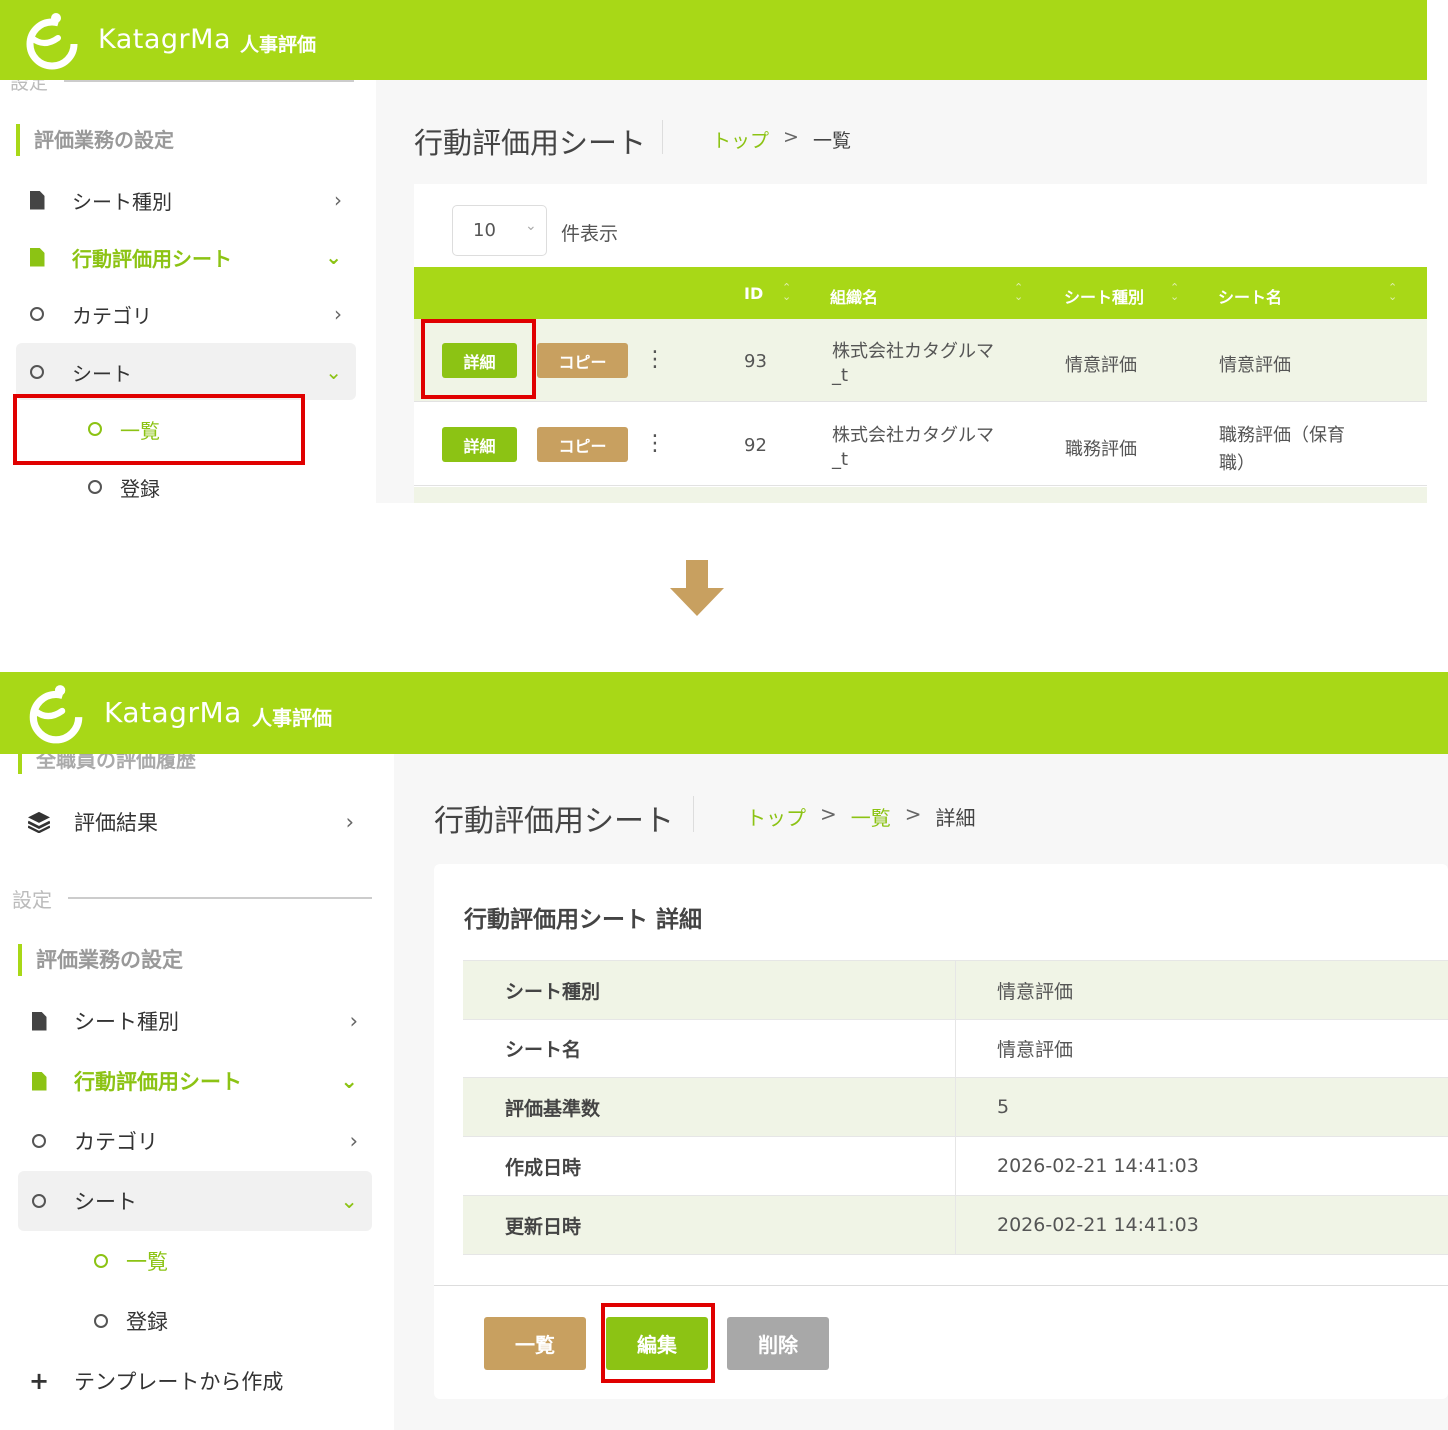 The height and width of the screenshot is (1430, 1448). Describe the element at coordinates (1237, 463) in the screenshot. I see `cell-sheet-name-line2: 職）` at that location.